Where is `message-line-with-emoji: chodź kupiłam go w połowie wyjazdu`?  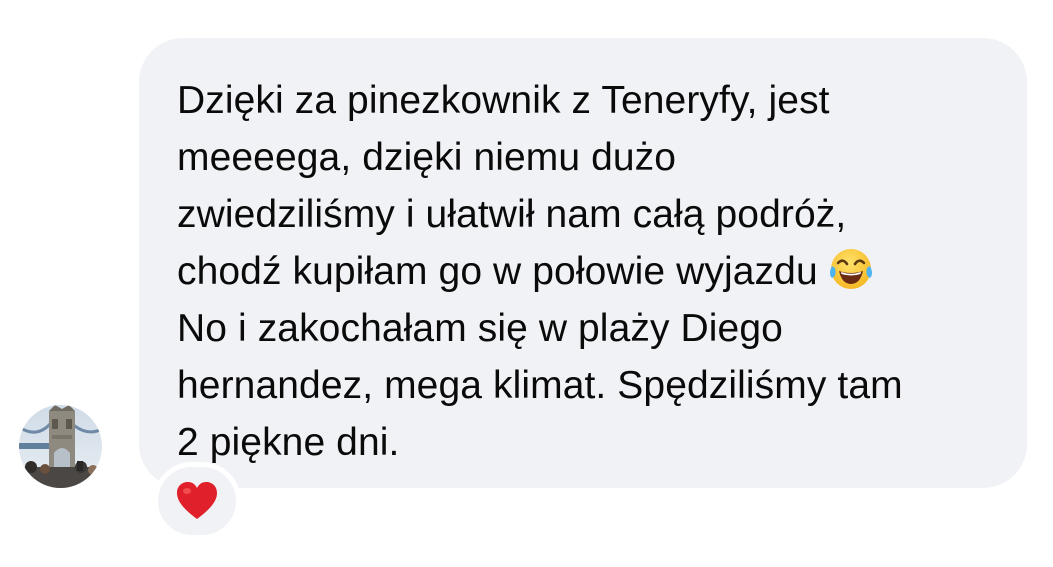 message-line-with-emoji: chodź kupiłam go w połowie wyjazdu is located at coordinates (592, 271).